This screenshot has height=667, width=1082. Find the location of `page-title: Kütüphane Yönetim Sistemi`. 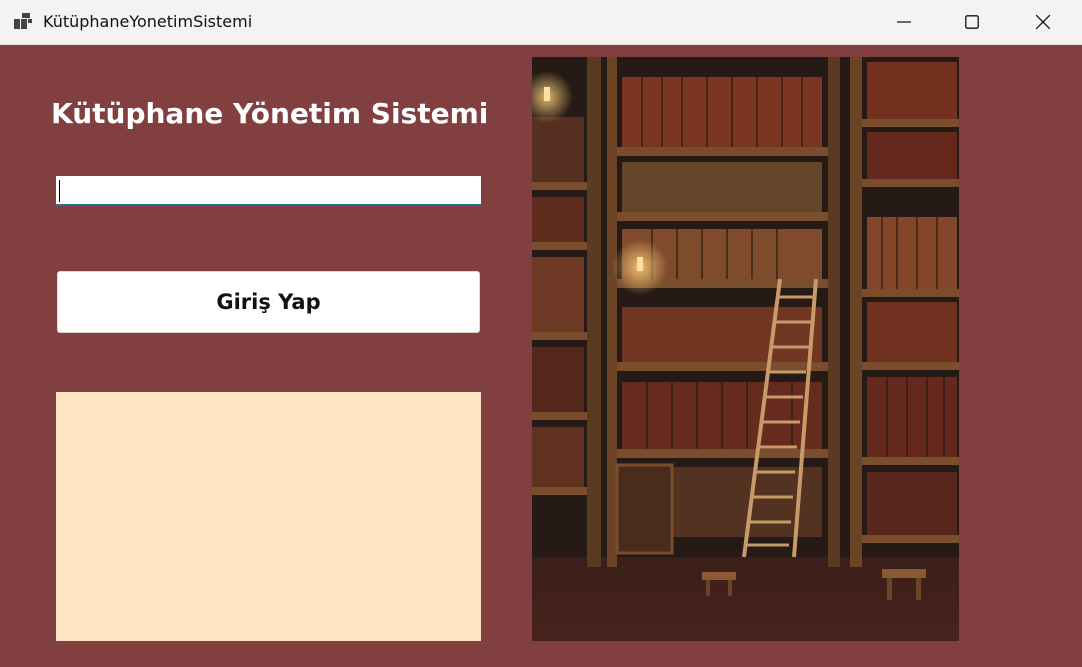

page-title: Kütüphane Yönetim Sistemi is located at coordinates (270, 113).